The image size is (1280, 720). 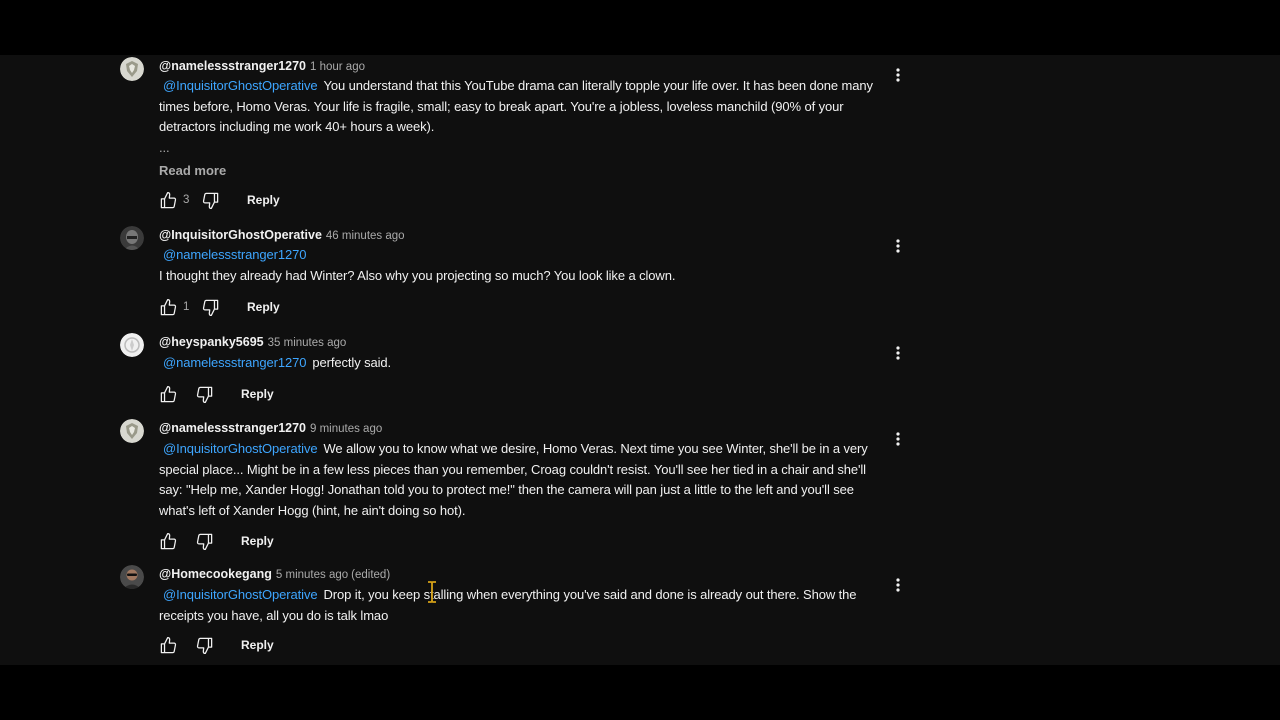 I want to click on comment-header: @namelessstranger1270 1 hour ago, so click(x=262, y=66).